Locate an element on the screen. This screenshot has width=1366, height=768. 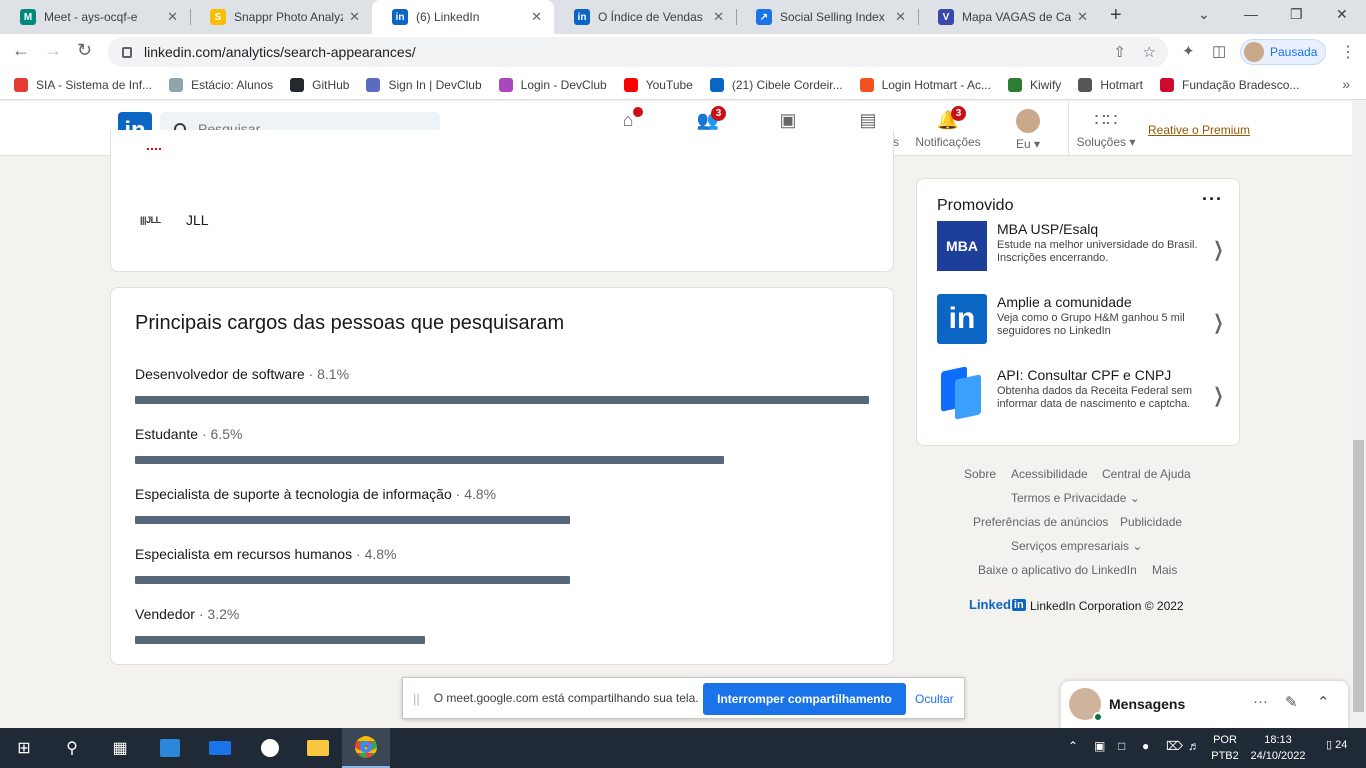
notification-center-icon: ▯ 24 is located at coordinates (1336, 744).